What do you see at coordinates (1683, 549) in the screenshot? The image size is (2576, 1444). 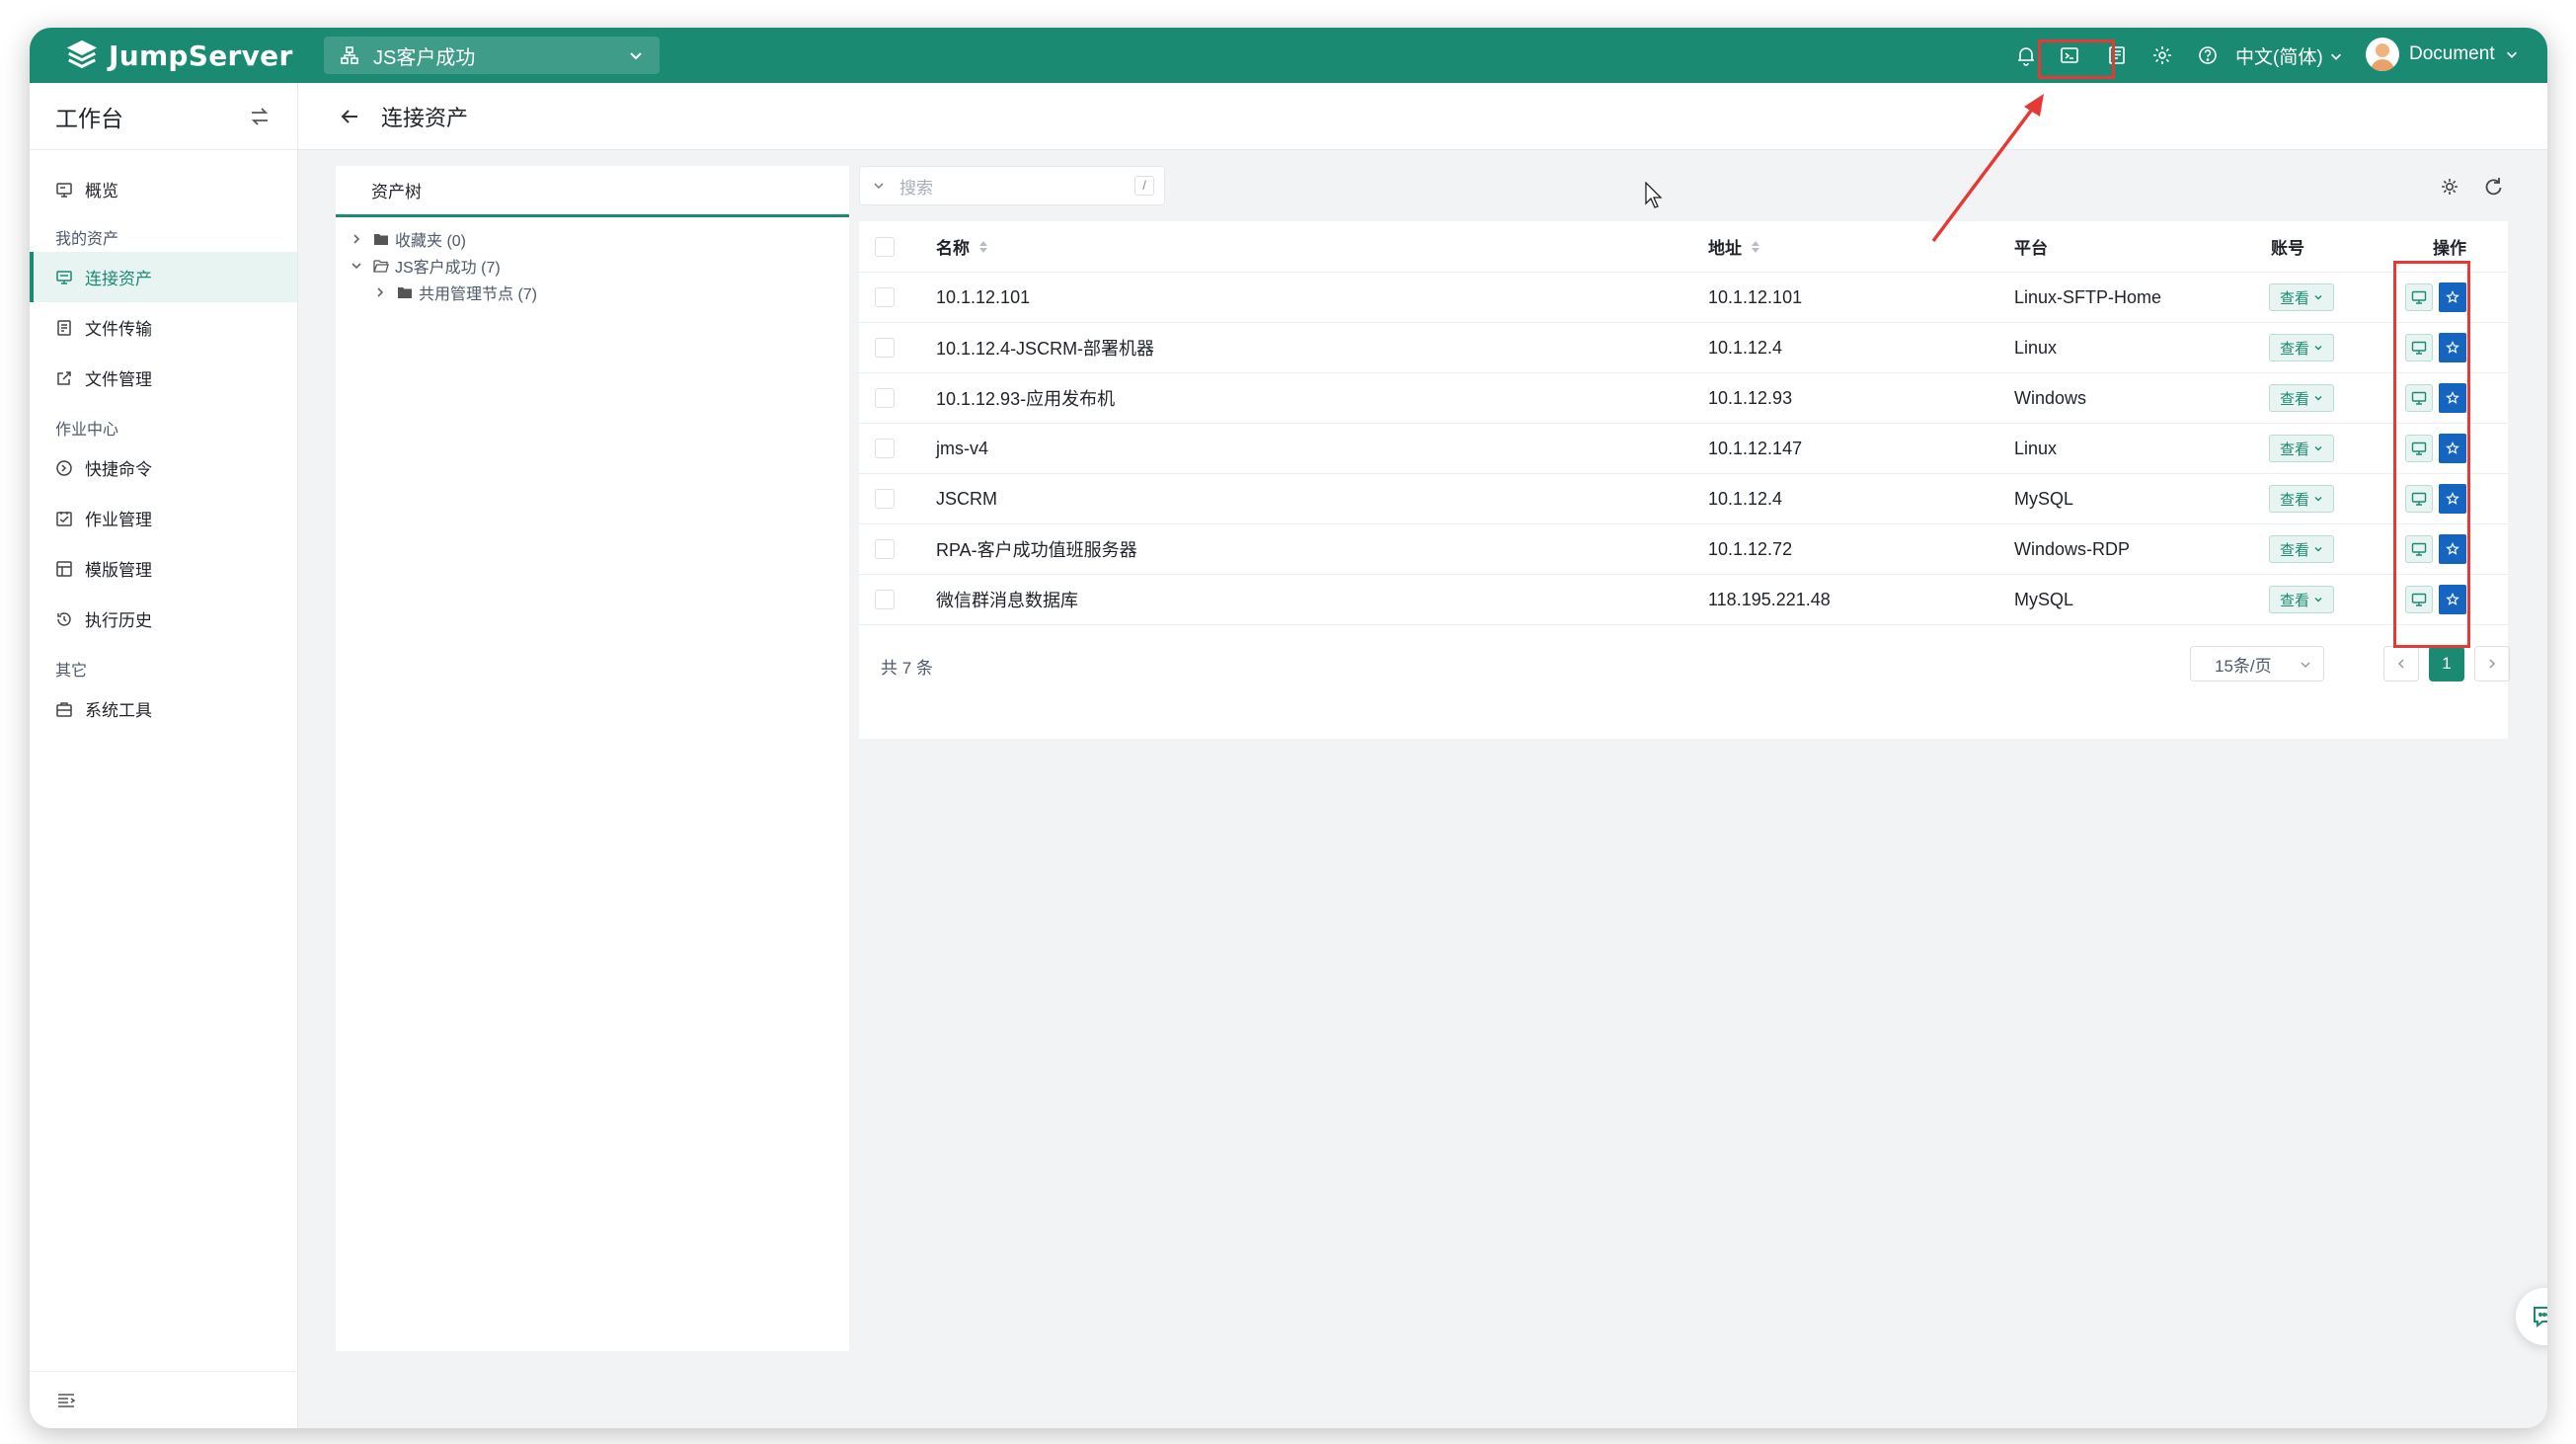 I see `table-row: RPA-客户成功值班服务器 10.1.12.72 Windows-RDP 查看` at bounding box center [1683, 549].